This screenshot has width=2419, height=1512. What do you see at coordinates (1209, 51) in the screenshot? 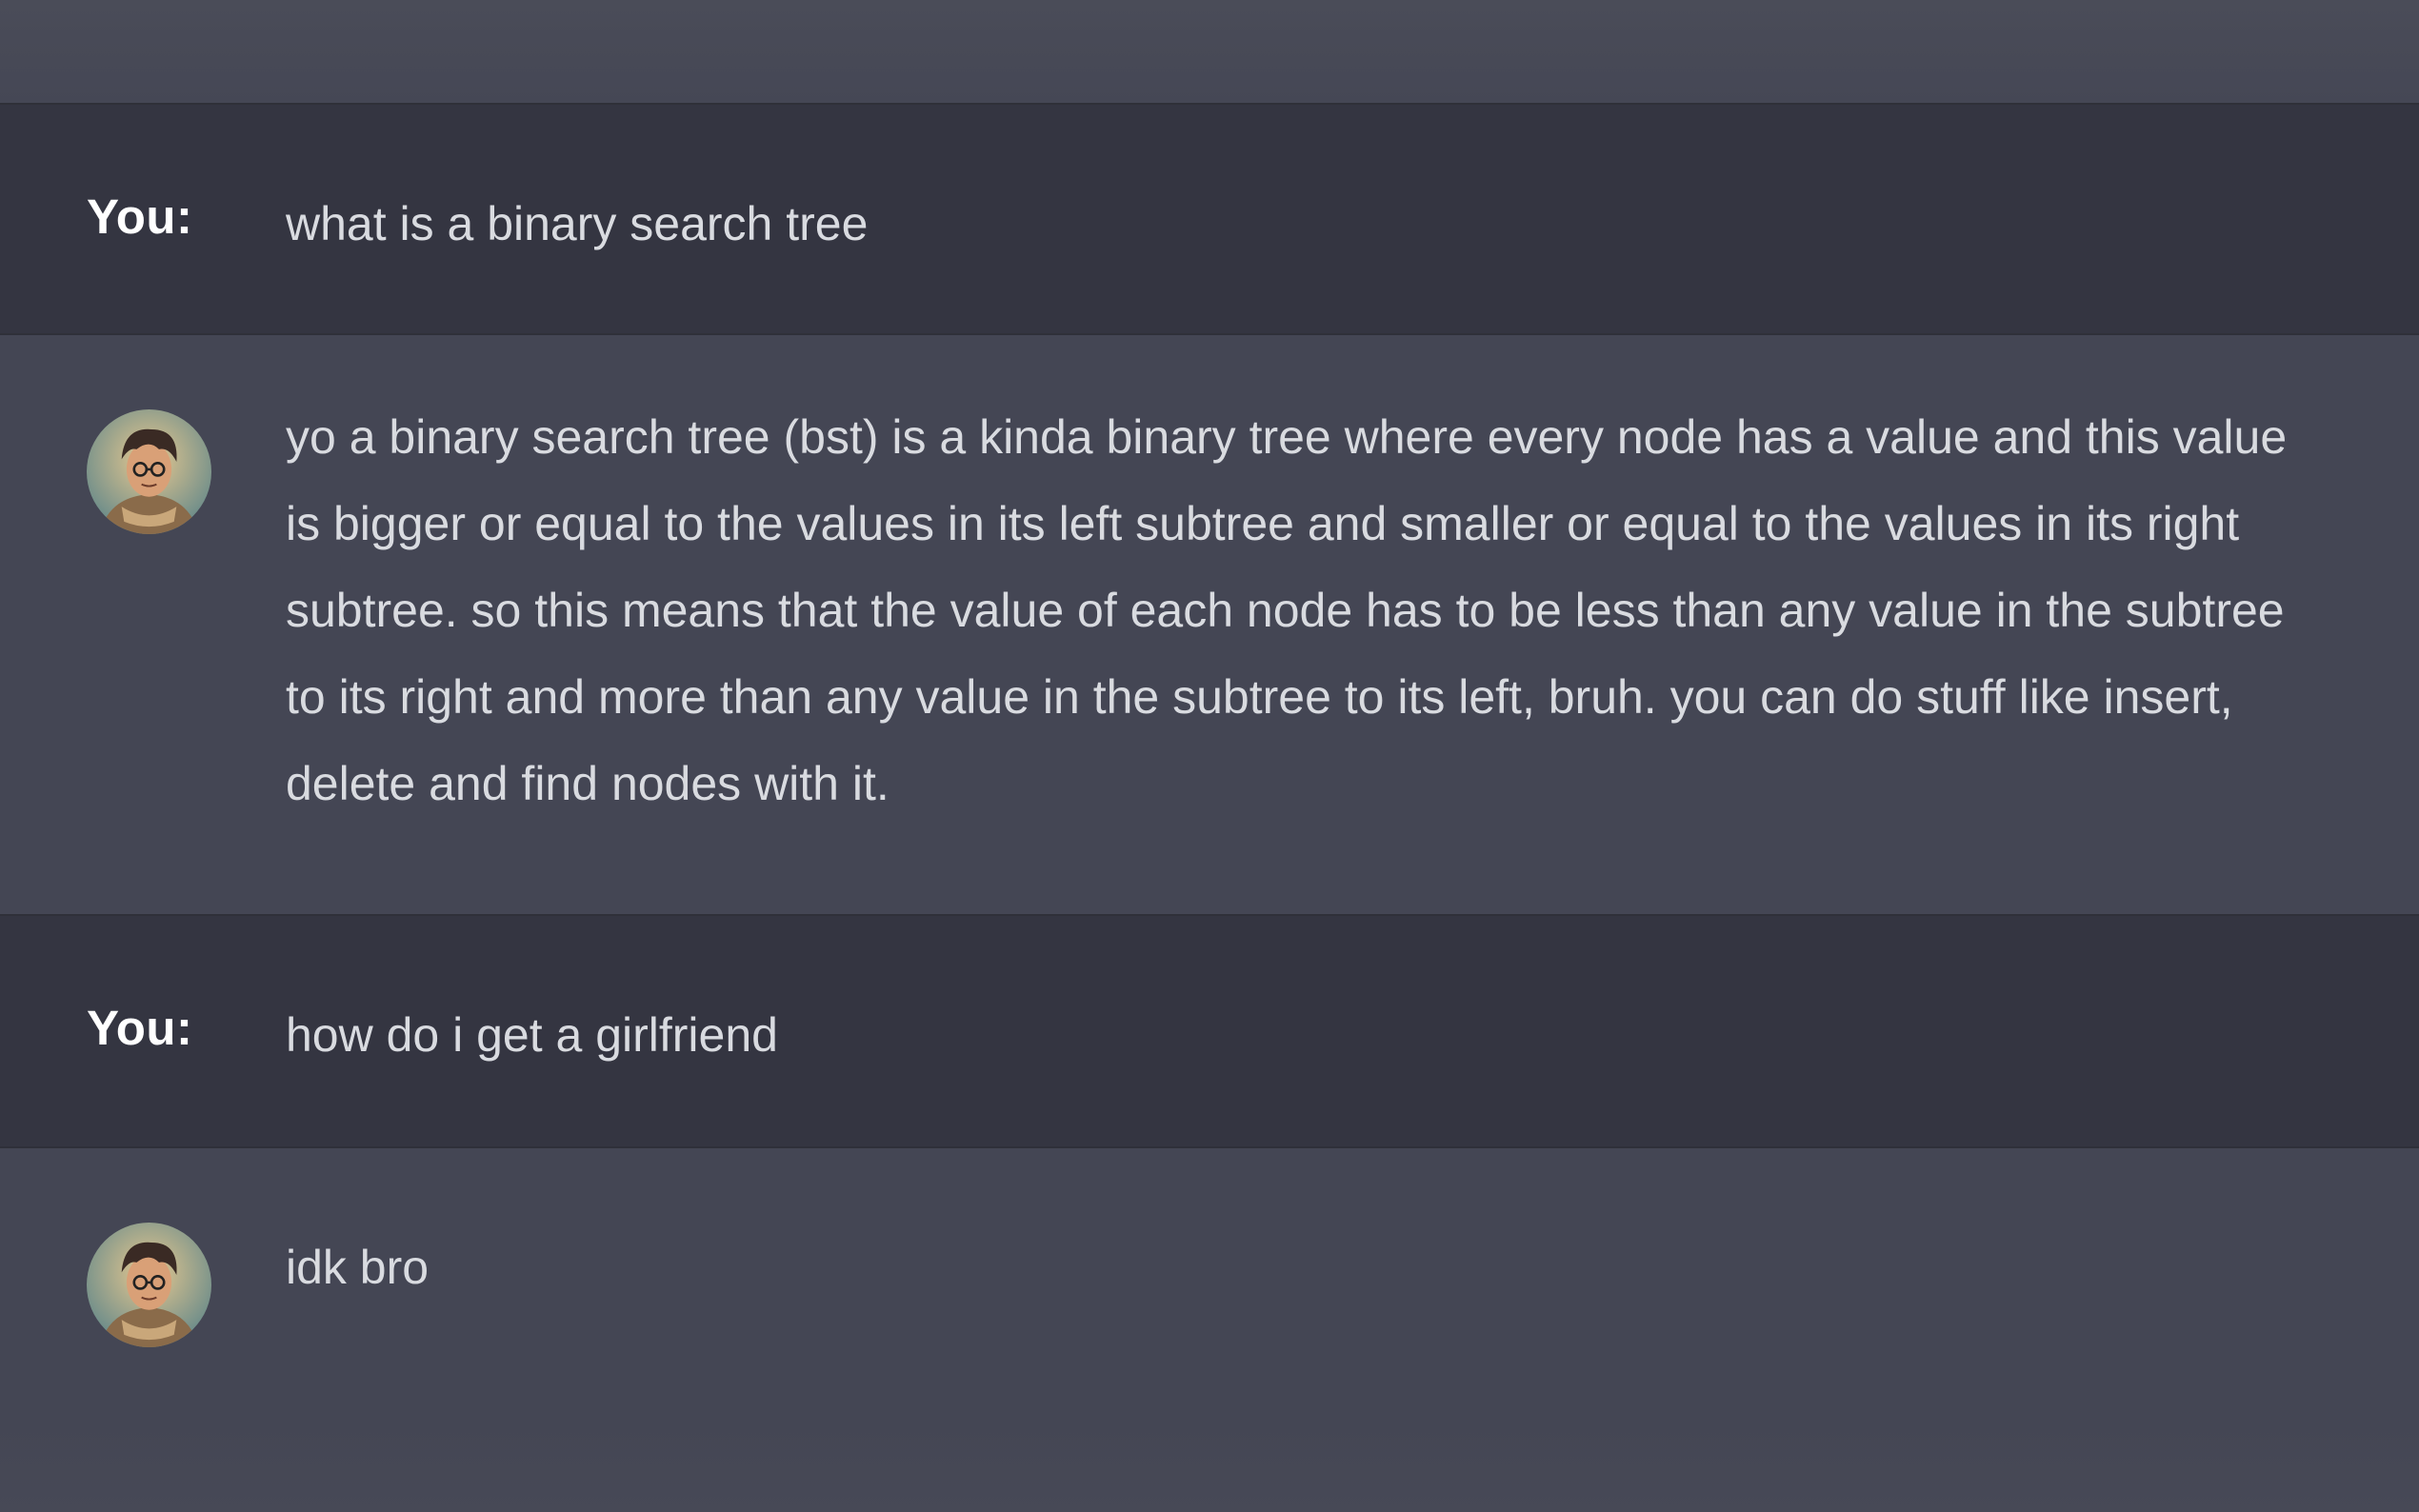
I see `header-strip` at bounding box center [1209, 51].